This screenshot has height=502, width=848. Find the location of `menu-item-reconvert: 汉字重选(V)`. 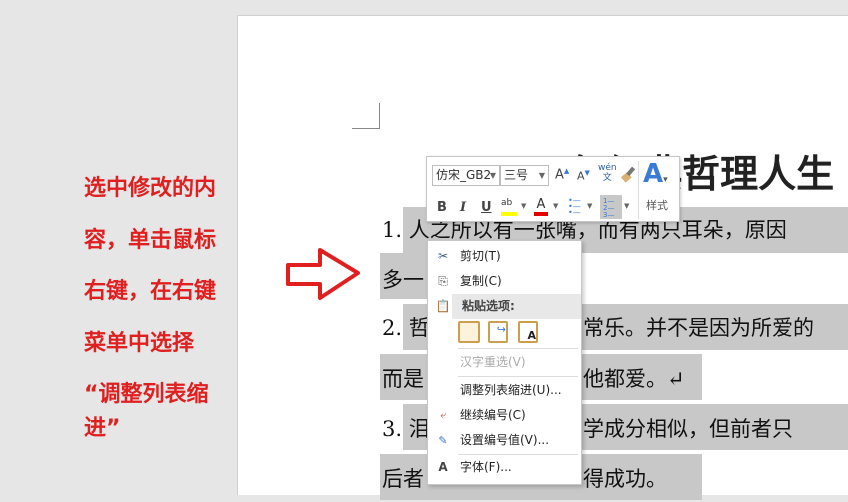

menu-item-reconvert: 汉字重选(V) is located at coordinates (504, 362).